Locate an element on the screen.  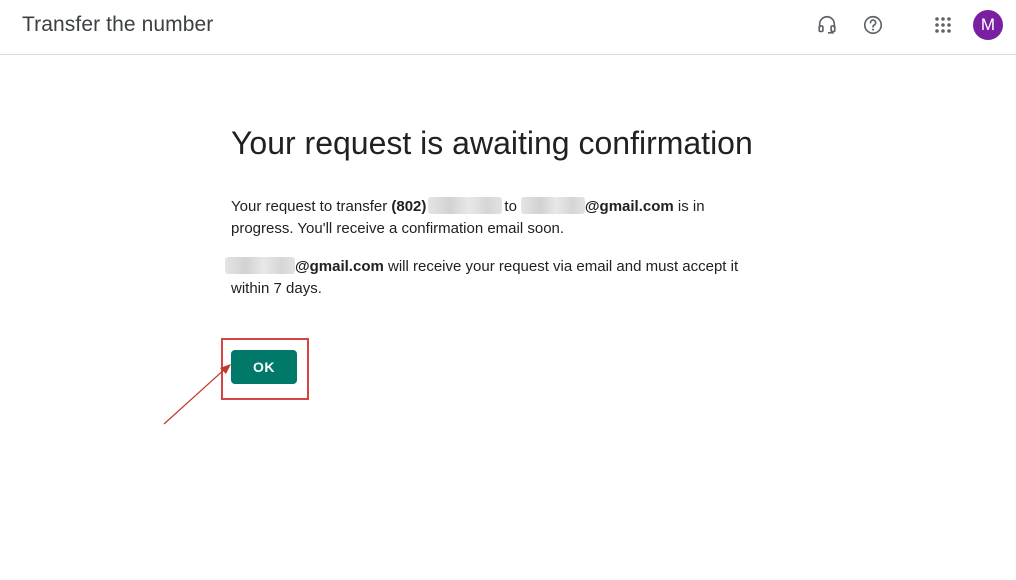
redacted-phone-number is located at coordinates (465, 205).